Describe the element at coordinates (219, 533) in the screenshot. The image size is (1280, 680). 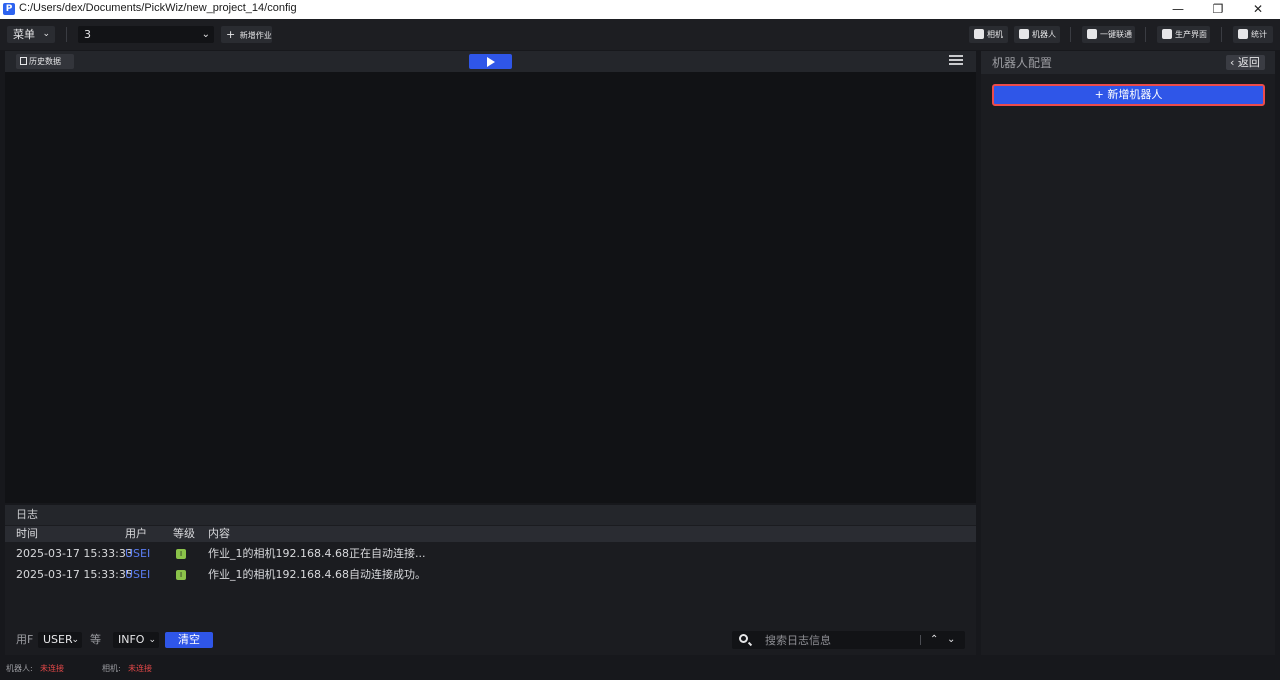
I see `column-header-content: 内容` at that location.